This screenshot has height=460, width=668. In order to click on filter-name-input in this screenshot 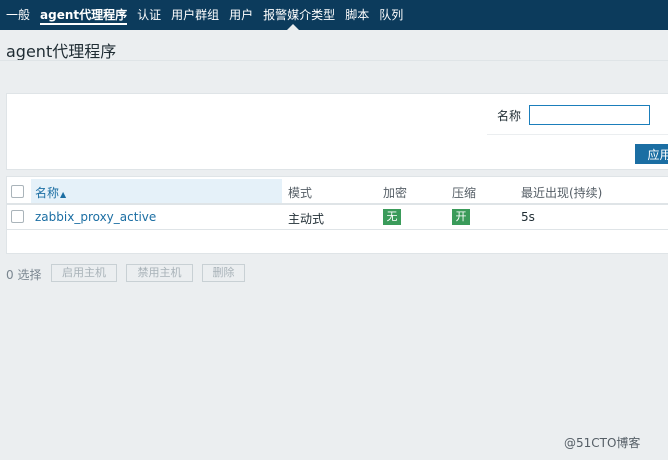, I will do `click(589, 115)`.